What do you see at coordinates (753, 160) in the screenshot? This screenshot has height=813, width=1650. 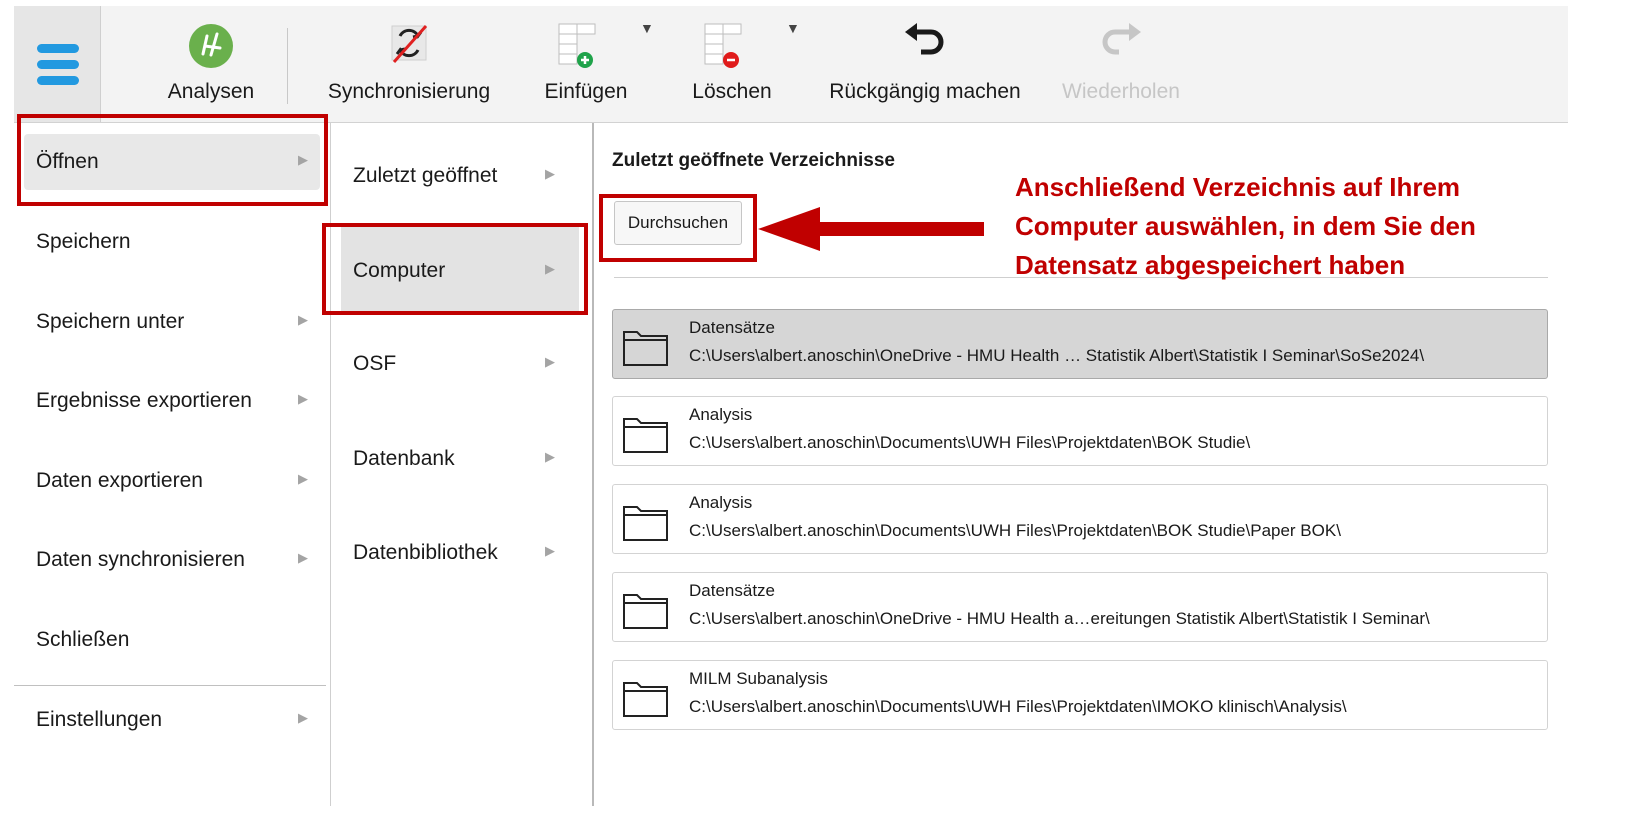 I see `panel-title: Zuletzt geöffnete Verzeichnisse` at bounding box center [753, 160].